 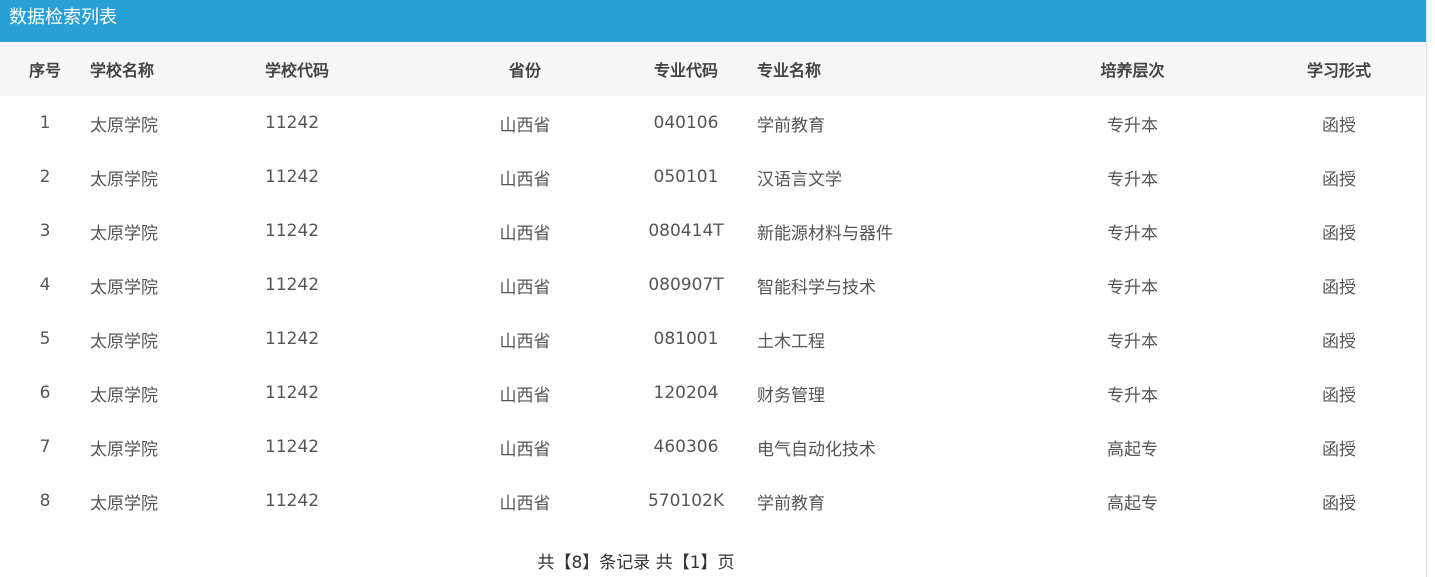 What do you see at coordinates (1132, 70) in the screenshot?
I see `header-level: 培养层次` at bounding box center [1132, 70].